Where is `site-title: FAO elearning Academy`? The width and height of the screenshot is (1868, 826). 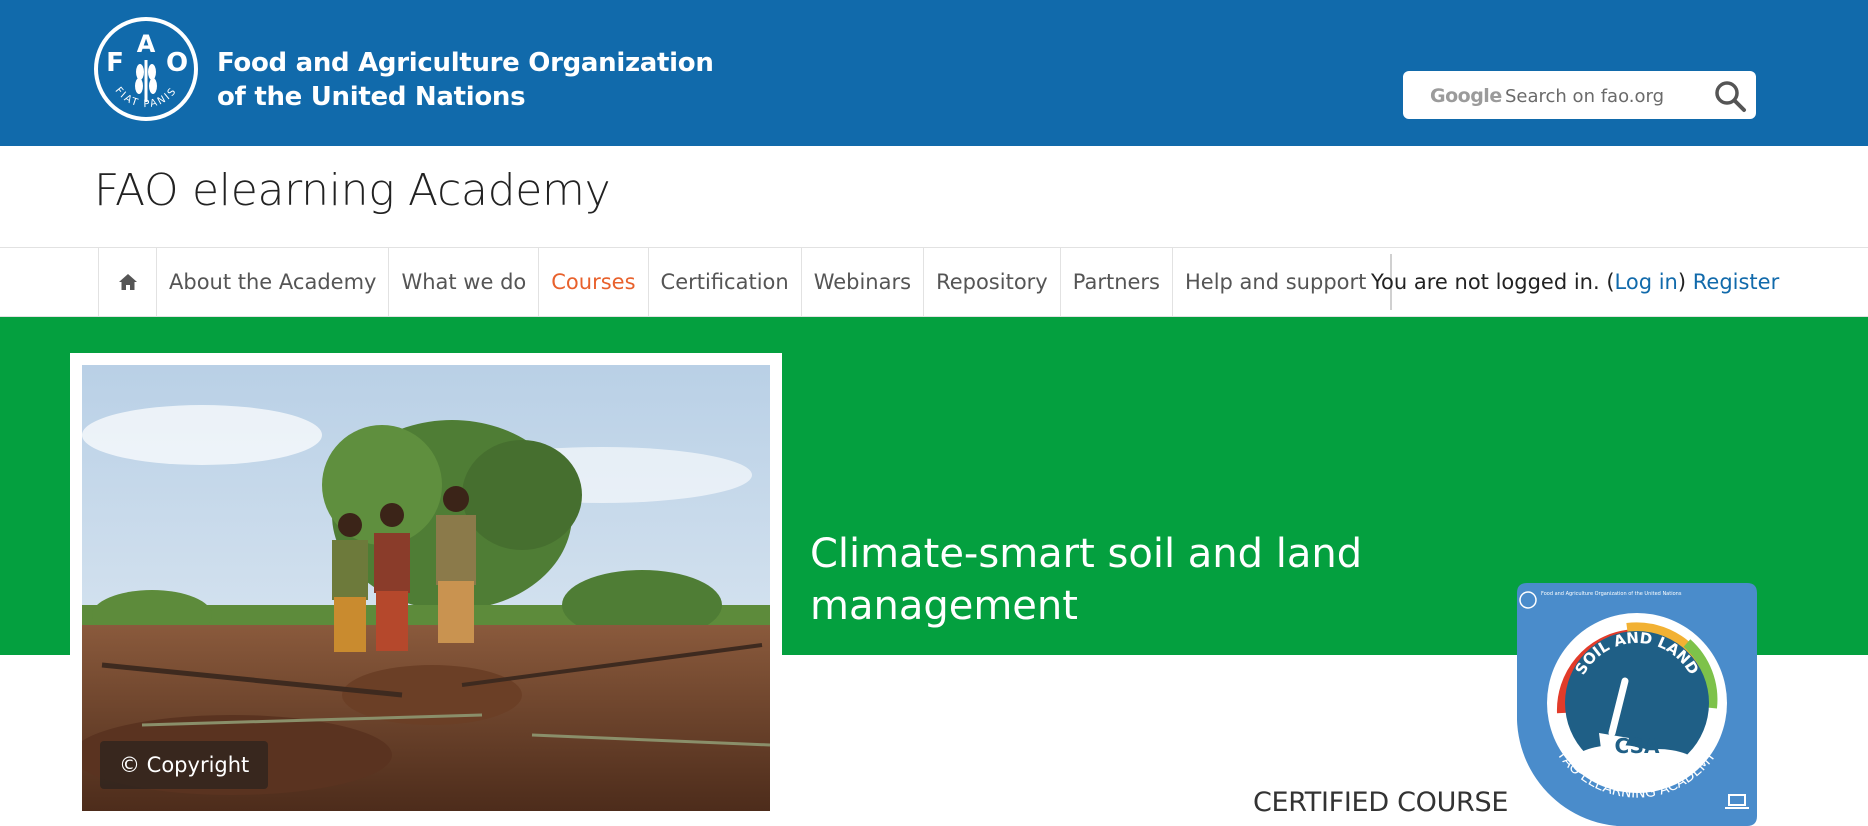 site-title: FAO elearning Academy is located at coordinates (352, 191).